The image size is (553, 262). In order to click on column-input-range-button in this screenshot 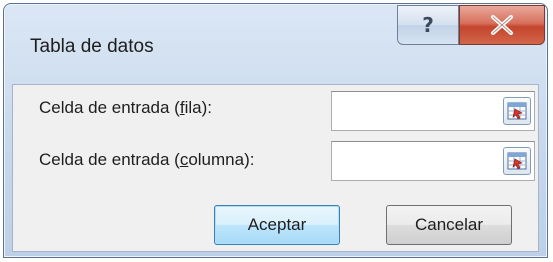, I will do `click(517, 161)`.